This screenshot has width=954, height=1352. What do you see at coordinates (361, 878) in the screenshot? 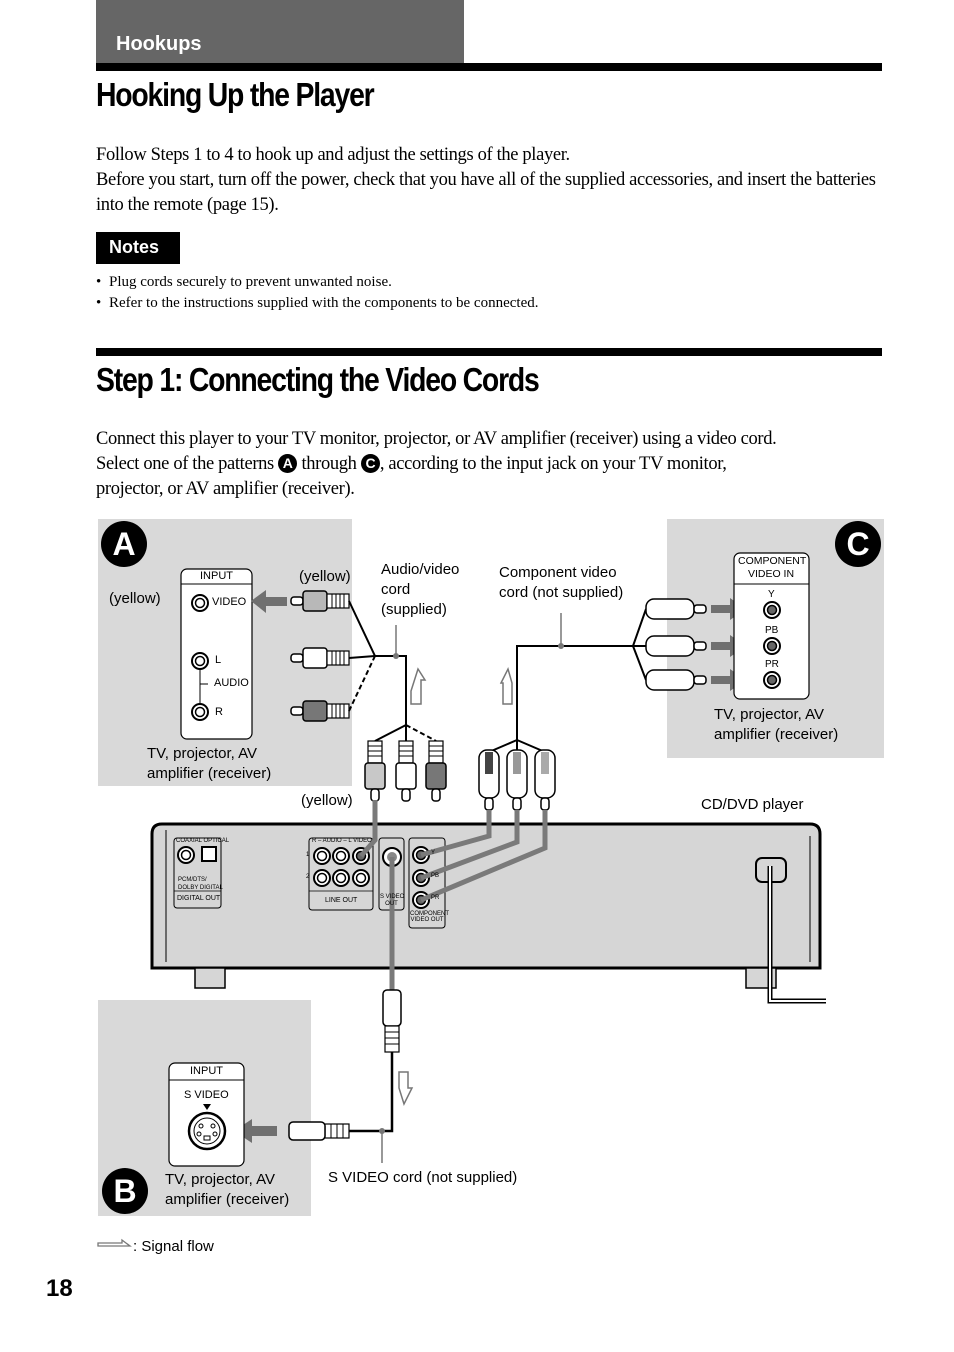
I see `video2-jack-icon` at bounding box center [361, 878].